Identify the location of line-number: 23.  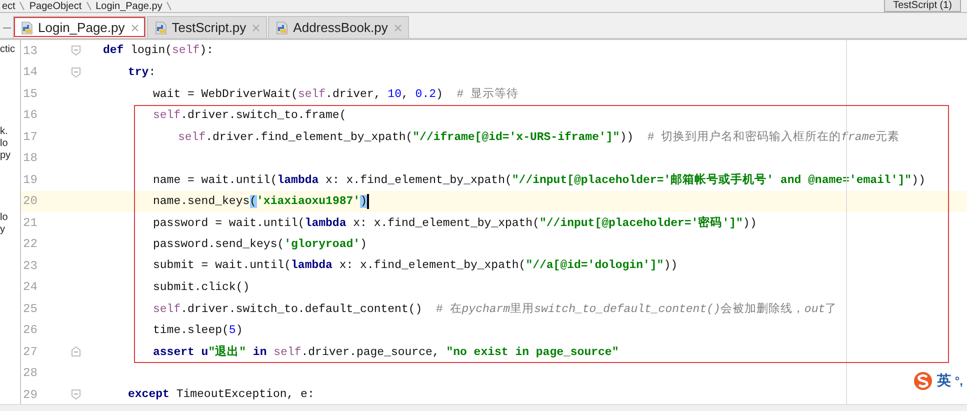
(30, 265).